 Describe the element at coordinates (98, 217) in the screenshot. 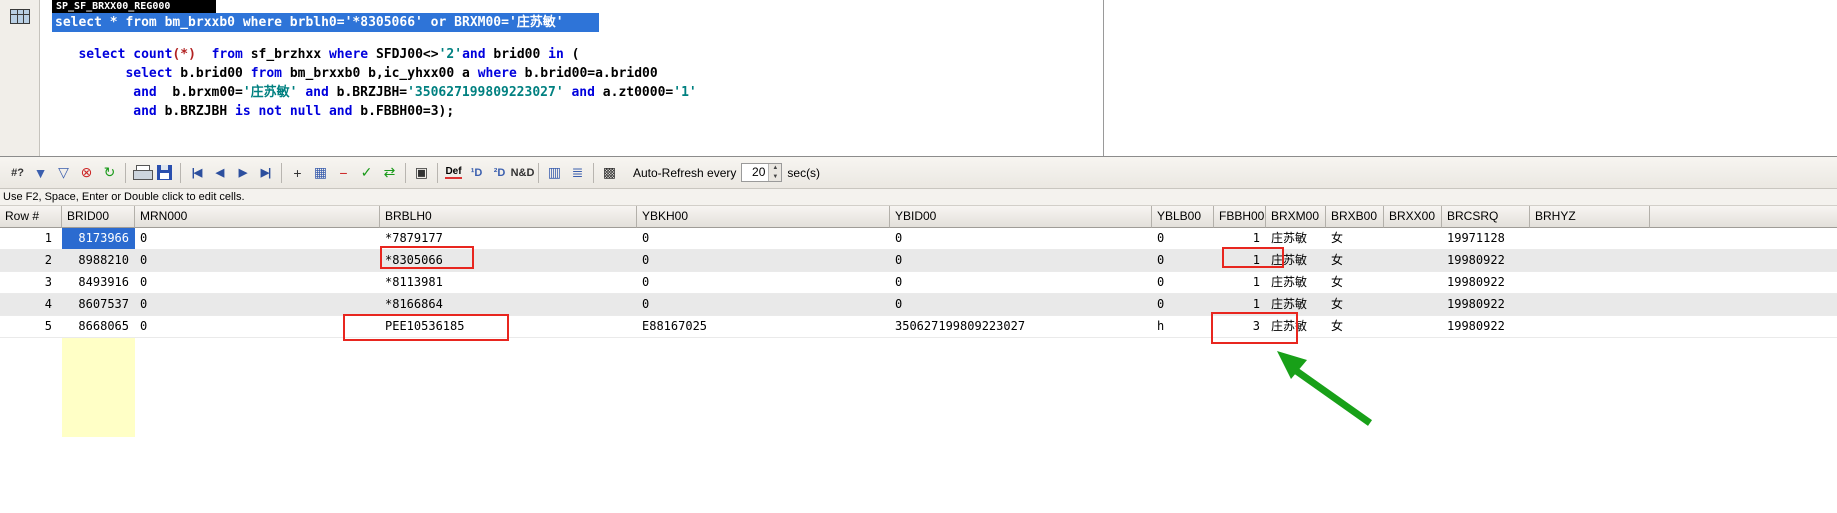

I see `header-brid00: BRID00` at that location.